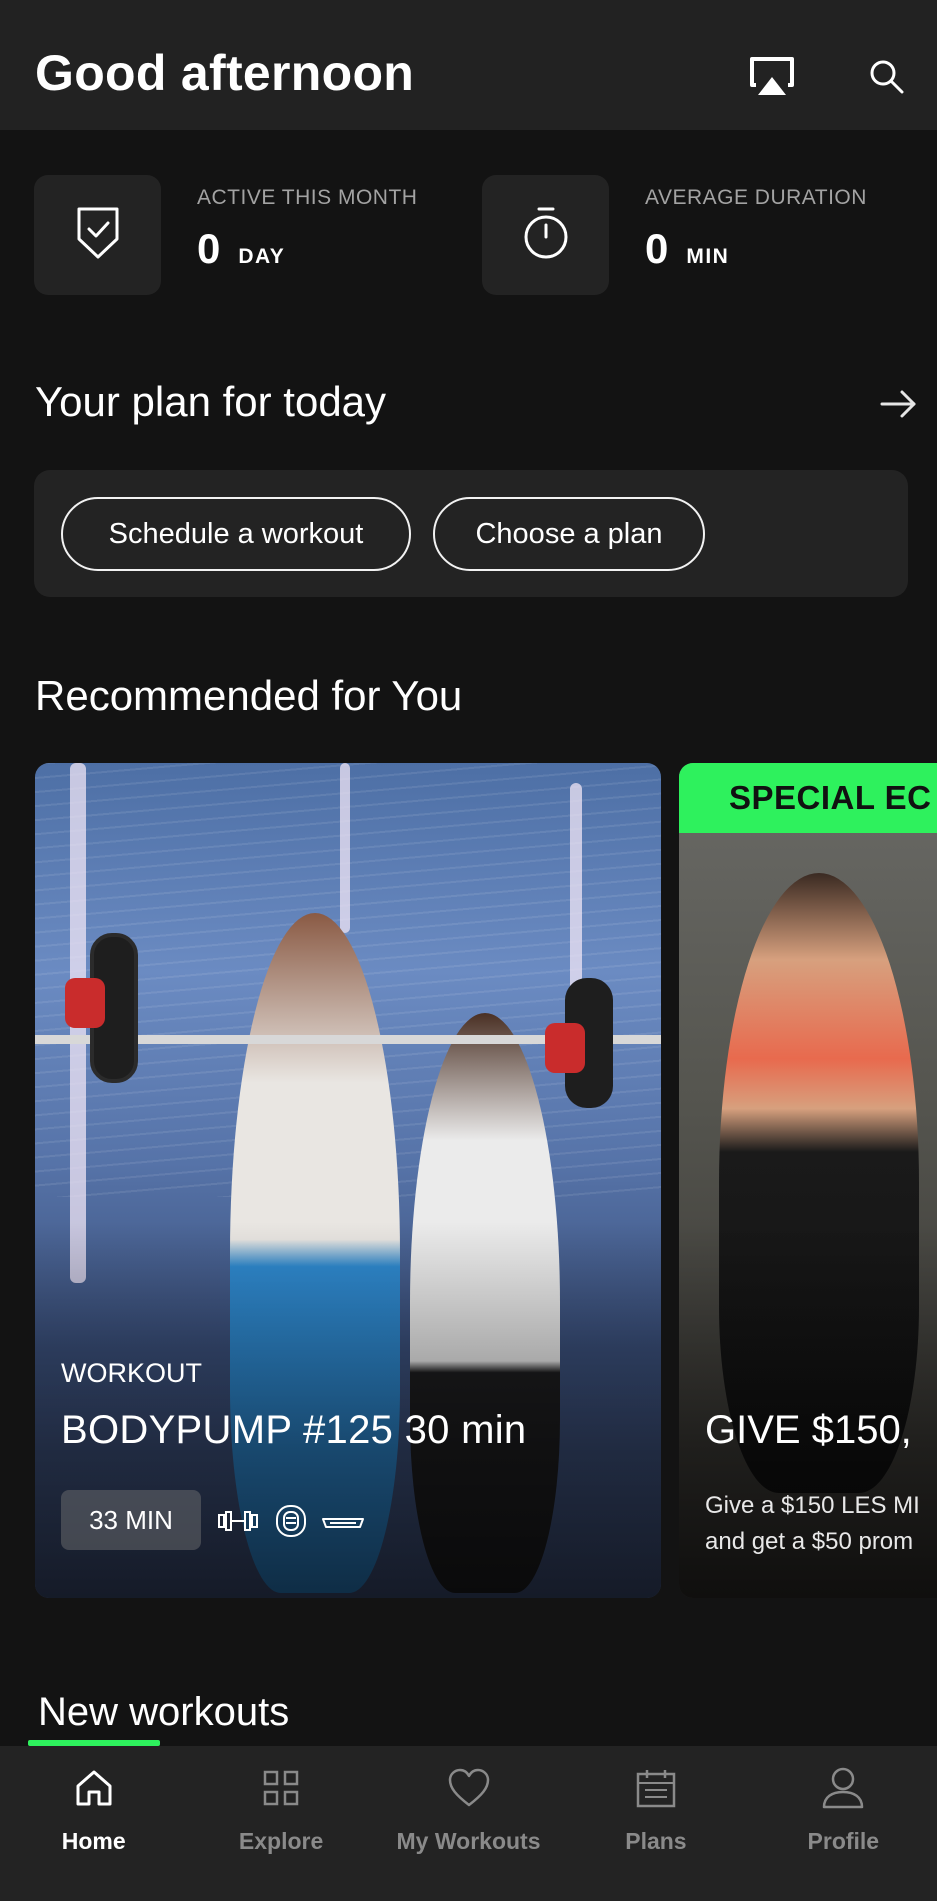 Image resolution: width=937 pixels, height=1901 pixels. I want to click on calendar-icon, so click(656, 1788).